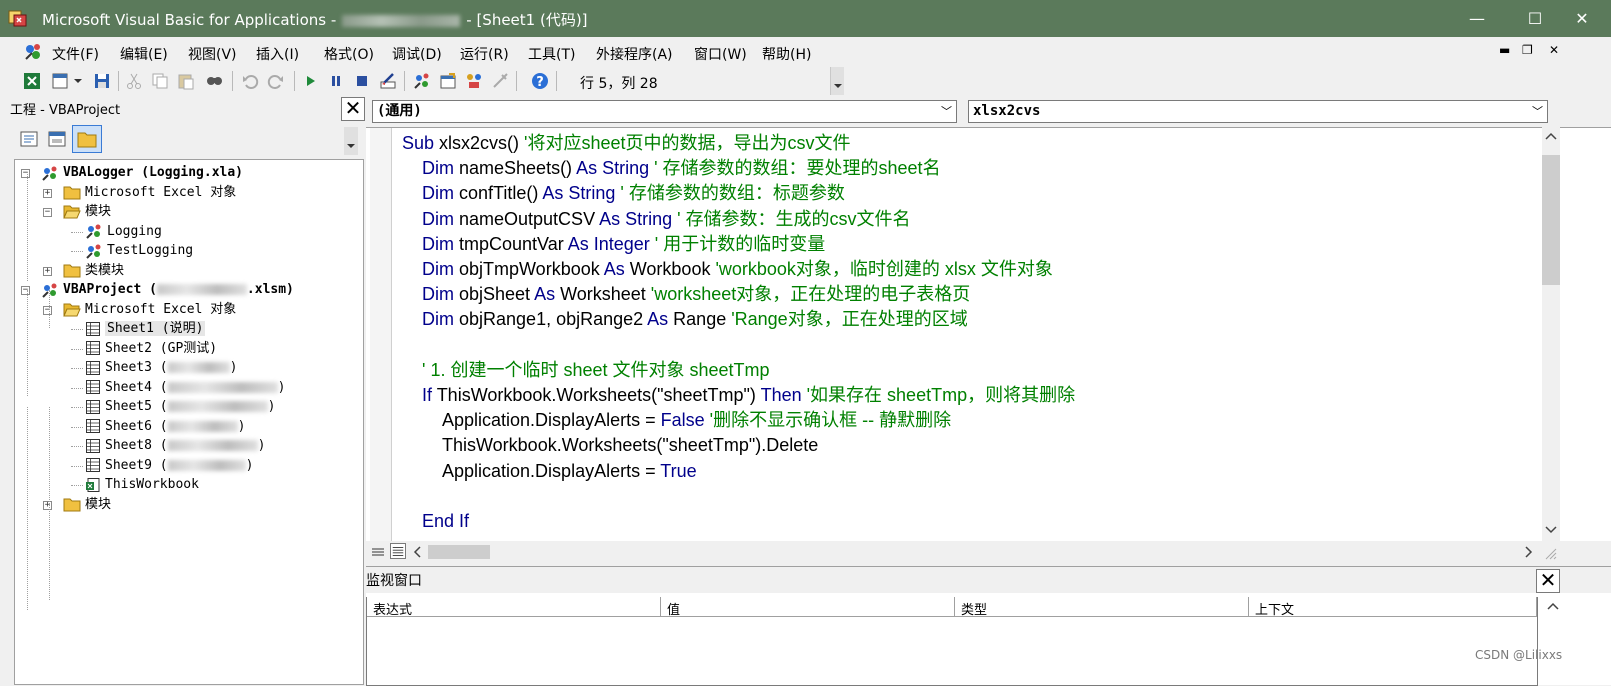 The image size is (1611, 686). Describe the element at coordinates (786, 54) in the screenshot. I see `menu-item: 帮助(H)` at that location.